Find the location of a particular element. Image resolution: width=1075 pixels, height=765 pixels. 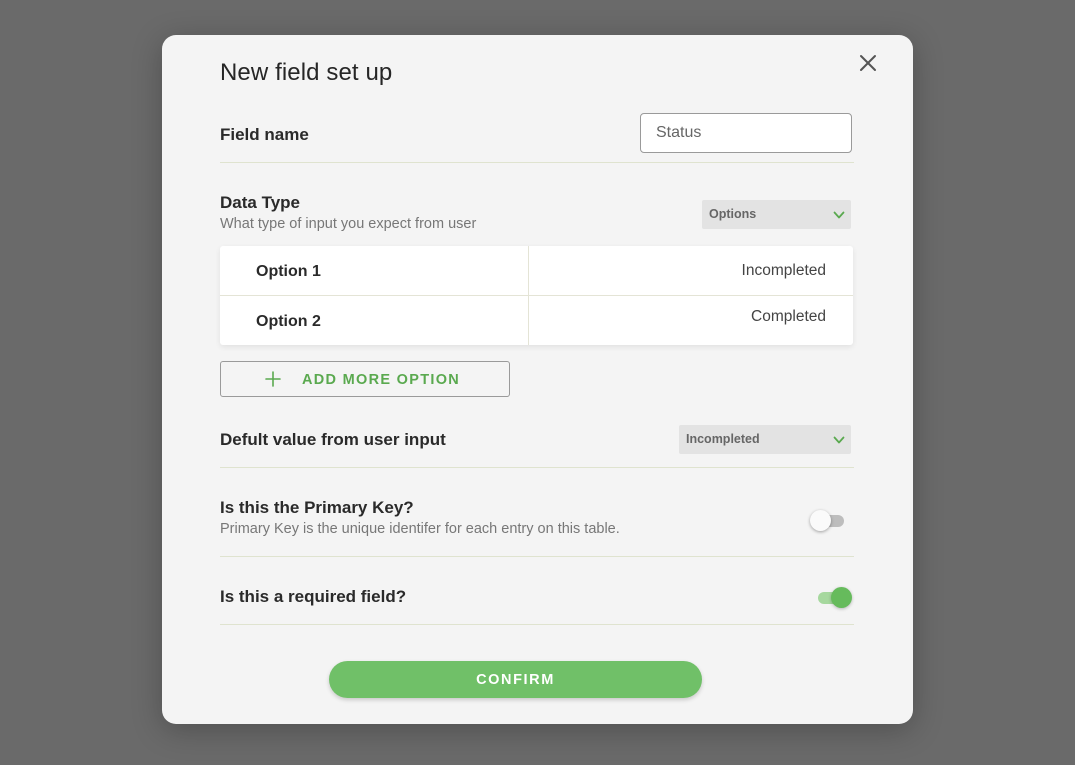

confirm-button: CONFIRM is located at coordinates (515, 679).